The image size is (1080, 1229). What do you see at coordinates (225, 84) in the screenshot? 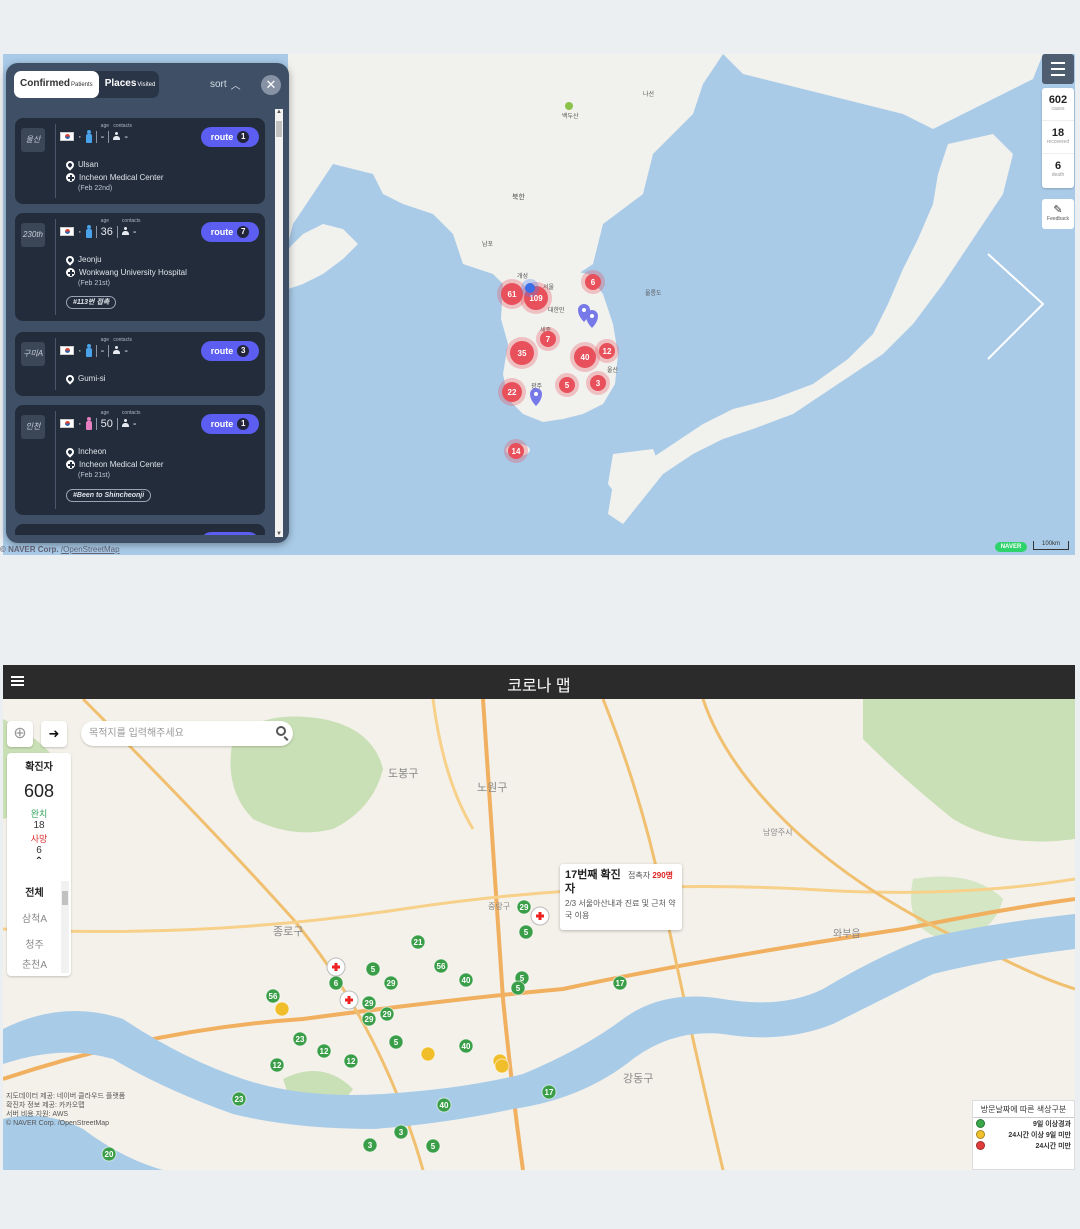
I see `sort-button: sort ︿` at bounding box center [225, 84].